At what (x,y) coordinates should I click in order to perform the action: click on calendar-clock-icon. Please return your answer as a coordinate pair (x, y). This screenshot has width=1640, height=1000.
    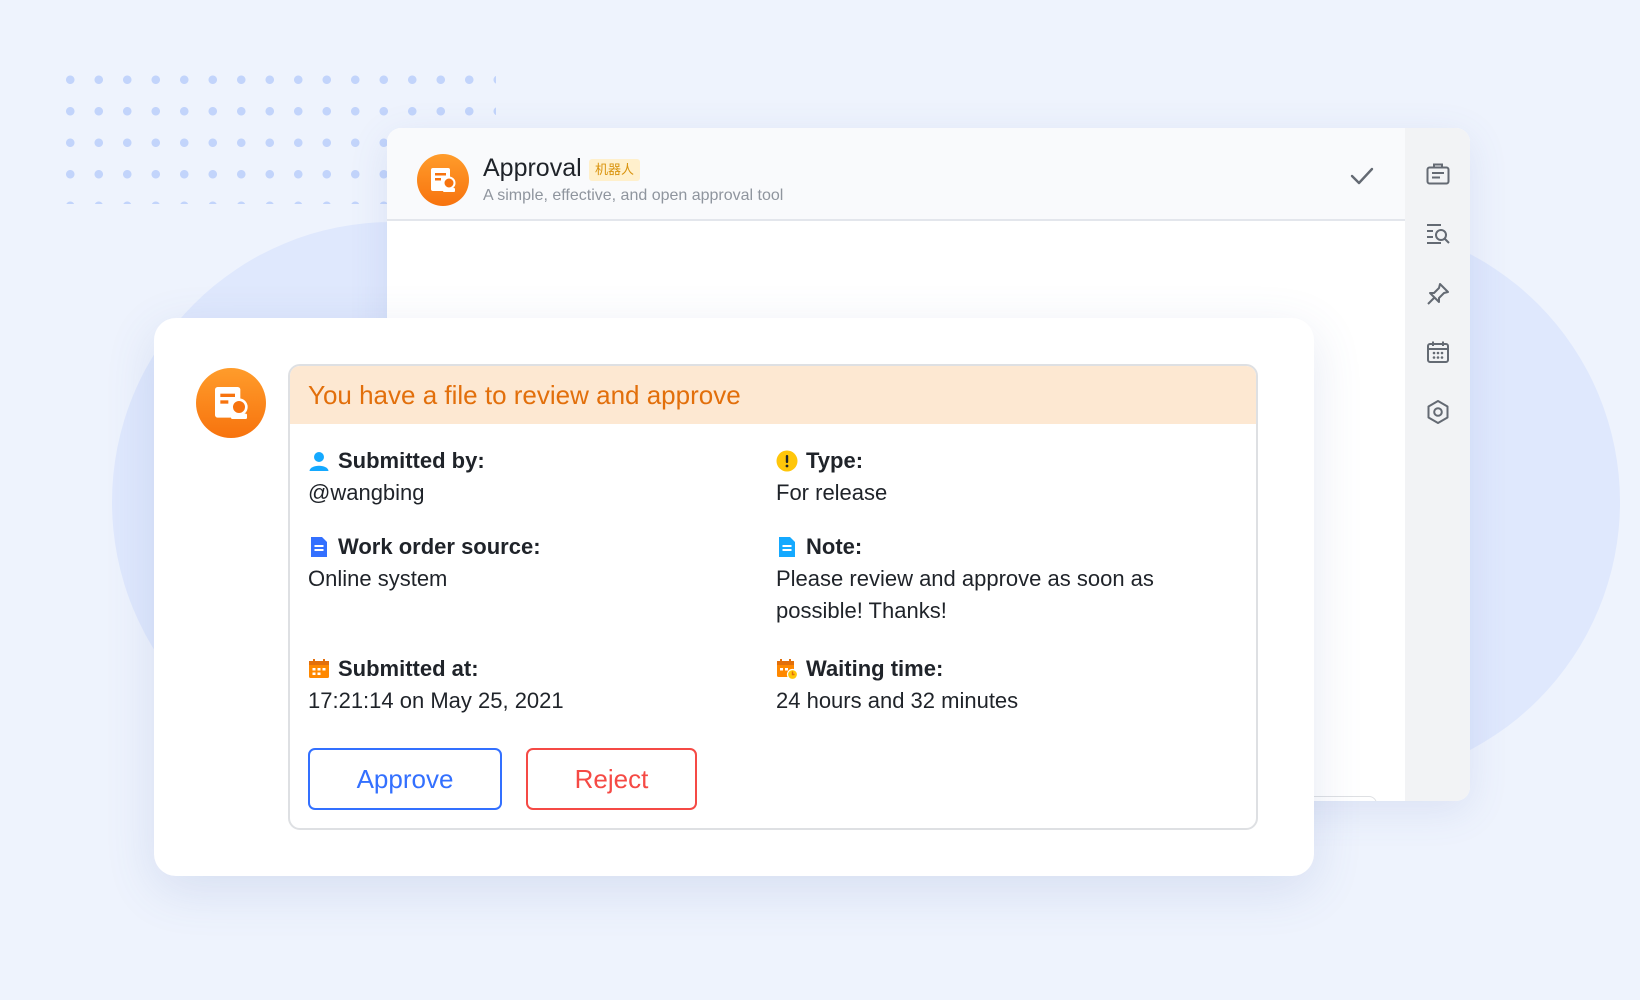
    Looking at the image, I should click on (787, 669).